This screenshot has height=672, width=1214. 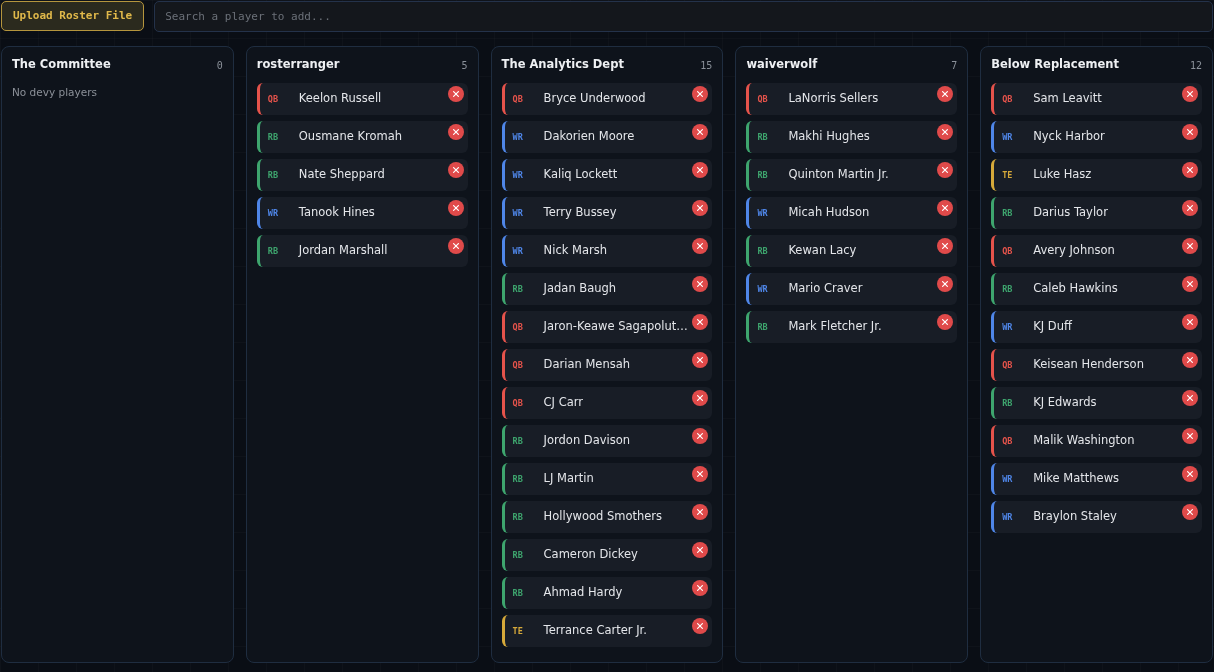 I want to click on player-card: WR Terry Bussey, so click(x=607, y=213).